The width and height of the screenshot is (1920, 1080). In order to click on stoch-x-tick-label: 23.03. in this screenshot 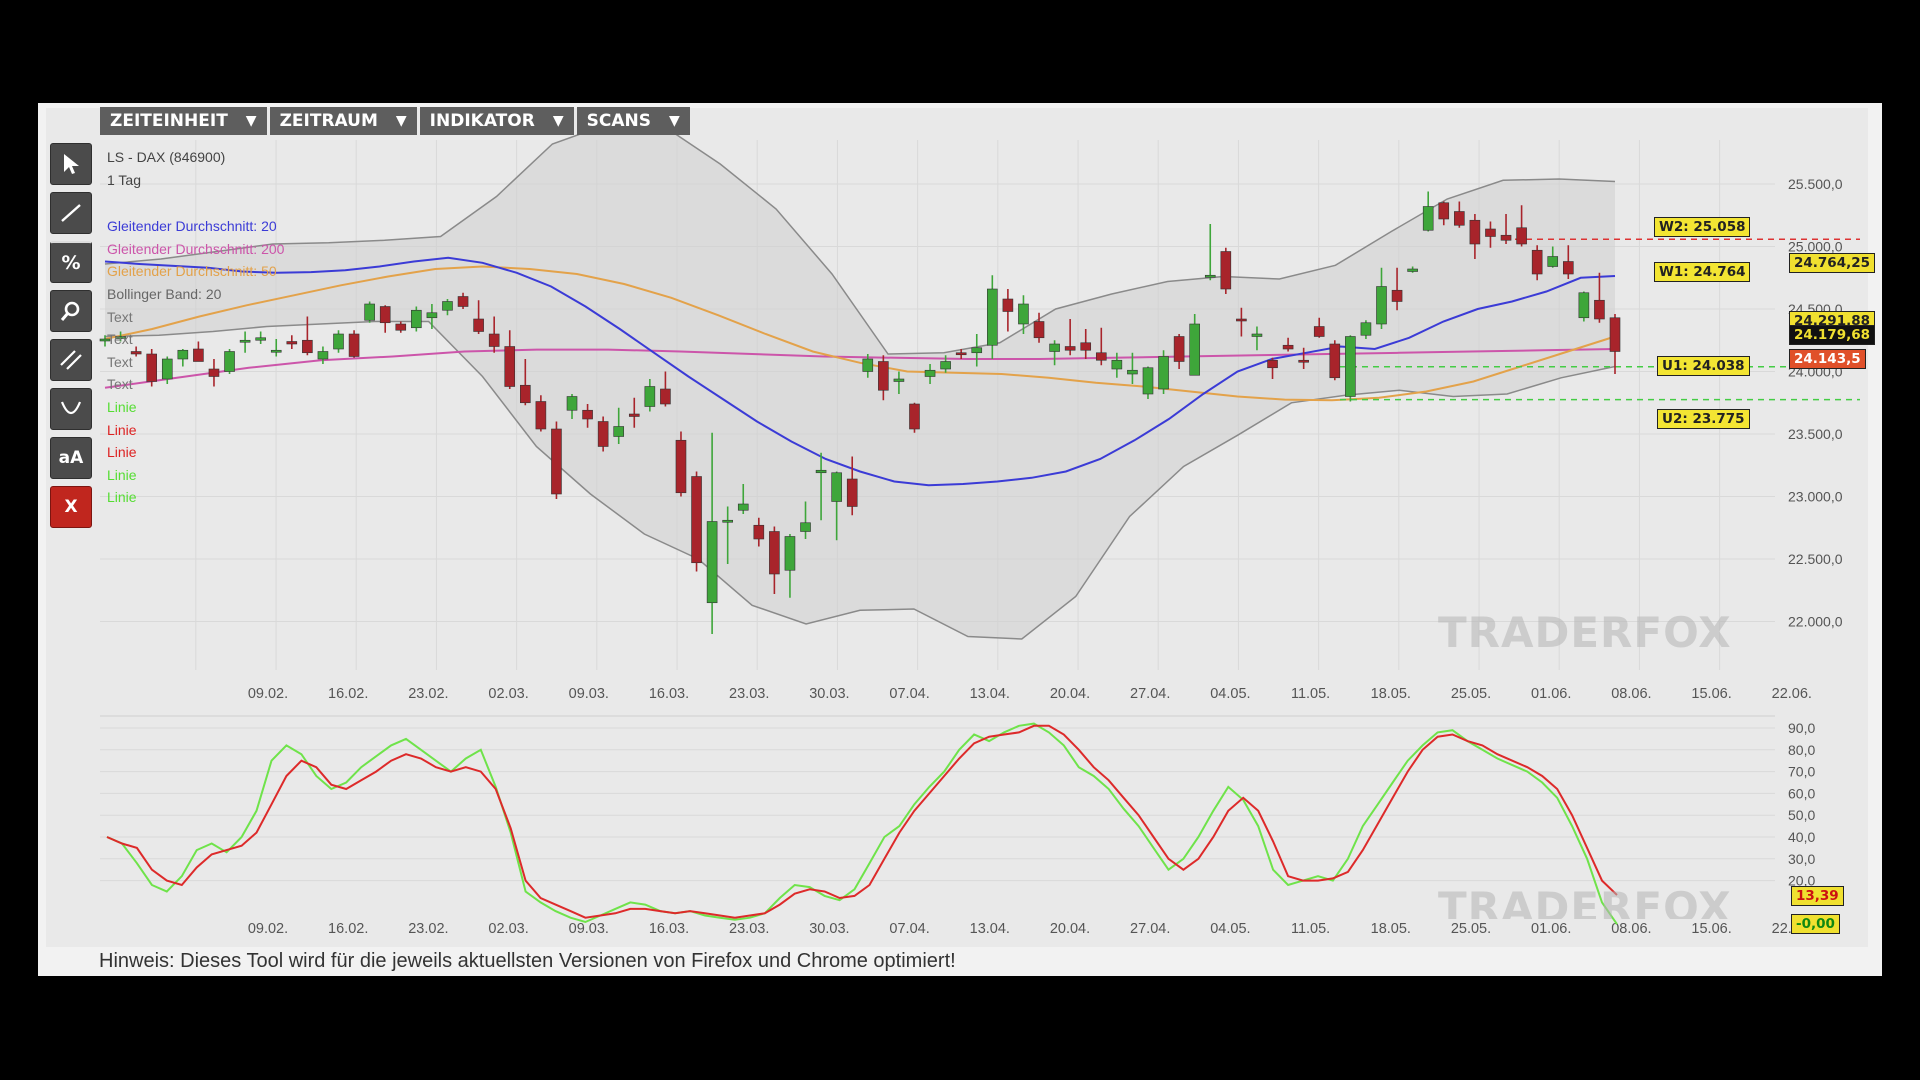, I will do `click(749, 929)`.